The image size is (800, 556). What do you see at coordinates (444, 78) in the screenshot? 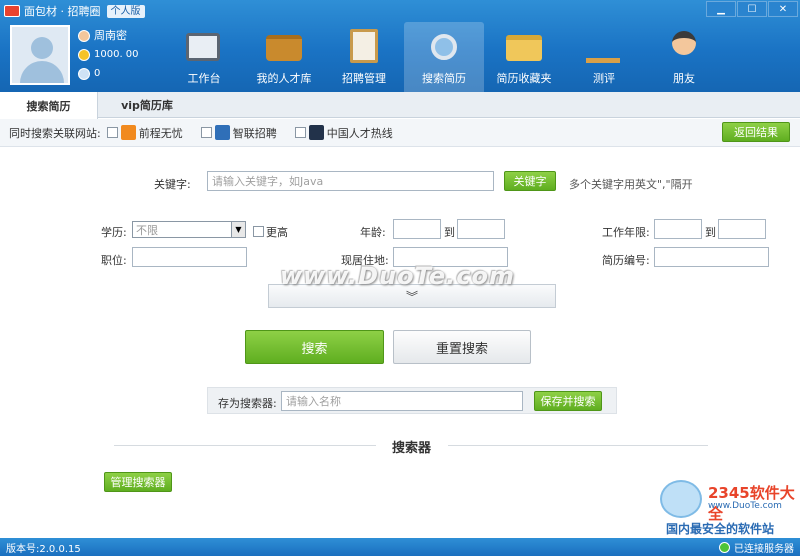
I see `nav-label: 搜索简历` at bounding box center [444, 78].